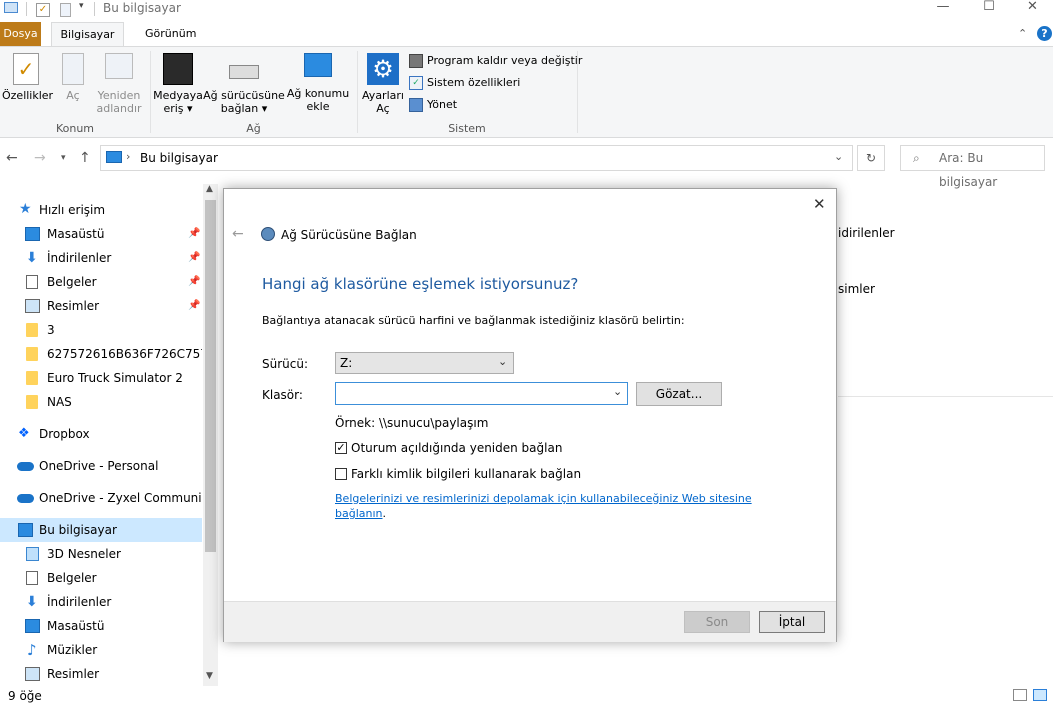 This screenshot has height=709, width=1053. Describe the element at coordinates (244, 108) in the screenshot. I see `mapdrive-label-line2: bağlan ▾` at that location.